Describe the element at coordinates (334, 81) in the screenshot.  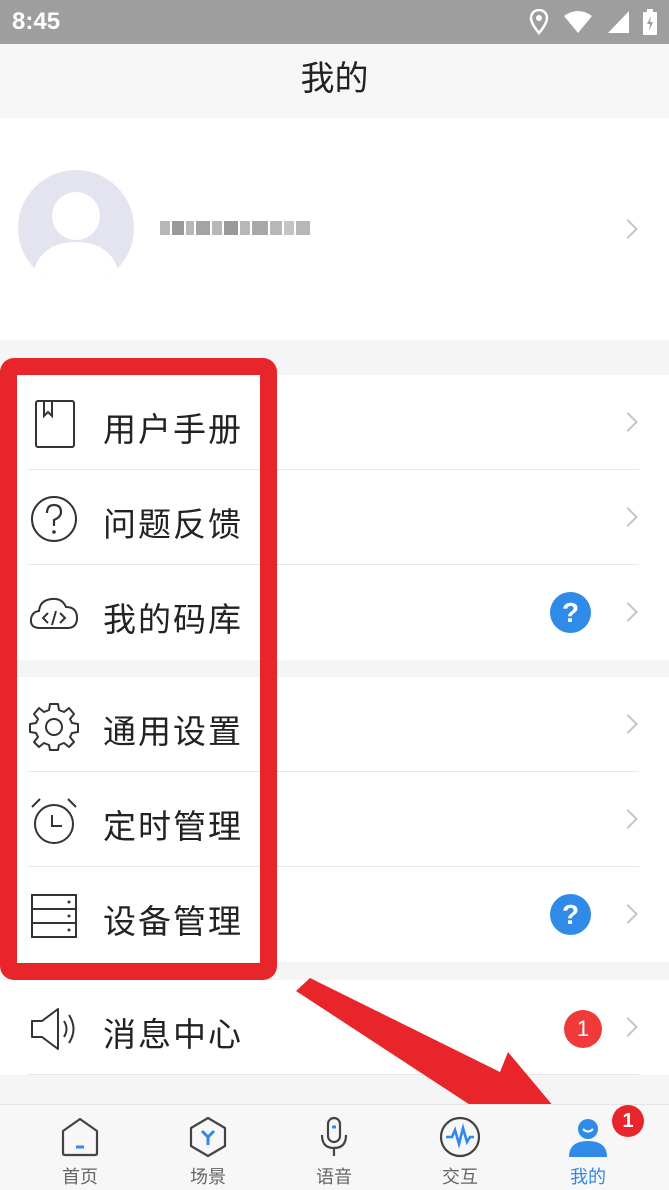
I see `page-title: 我的` at that location.